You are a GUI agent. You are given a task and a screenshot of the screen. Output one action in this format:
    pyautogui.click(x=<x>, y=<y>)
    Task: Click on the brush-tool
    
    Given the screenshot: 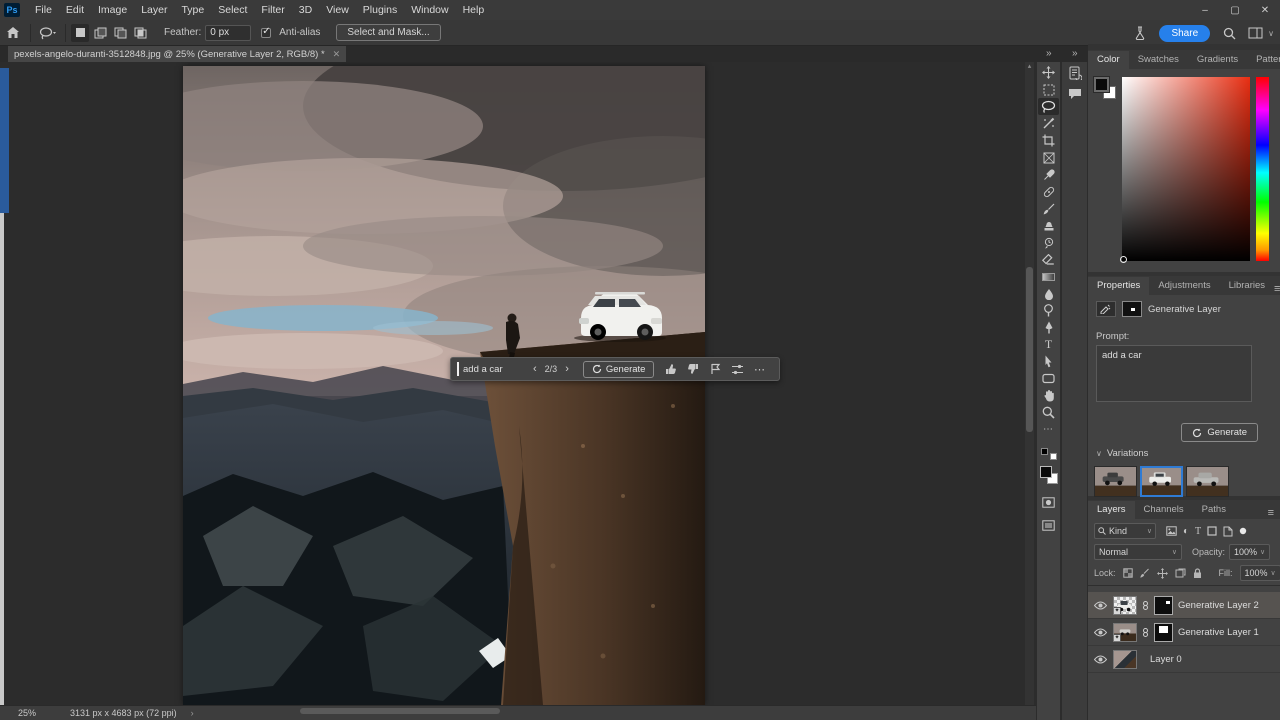 What is the action you would take?
    pyautogui.click(x=1048, y=208)
    